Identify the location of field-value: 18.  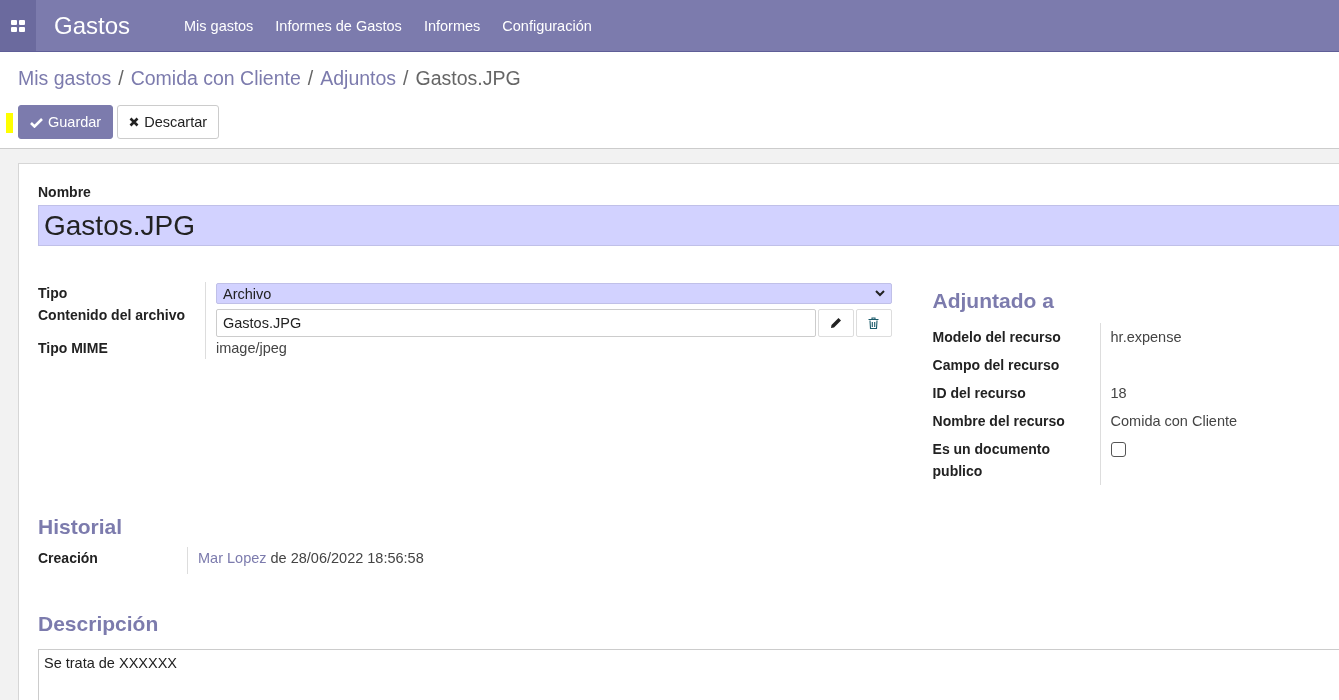
(1118, 393).